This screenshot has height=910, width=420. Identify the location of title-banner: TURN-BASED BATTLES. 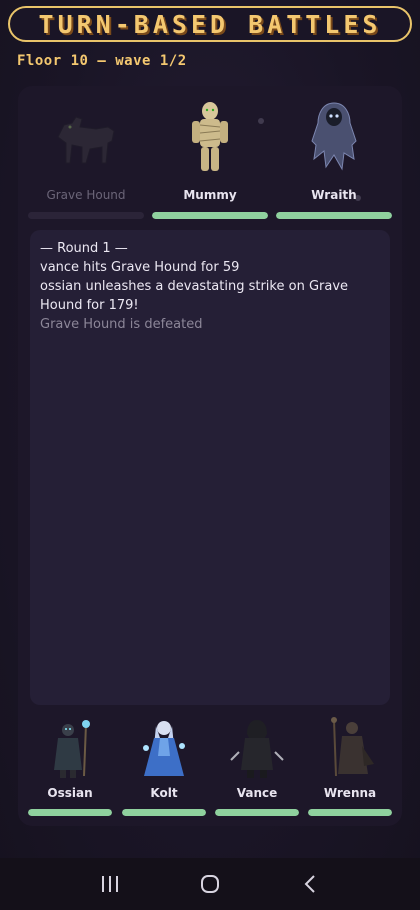
(210, 24).